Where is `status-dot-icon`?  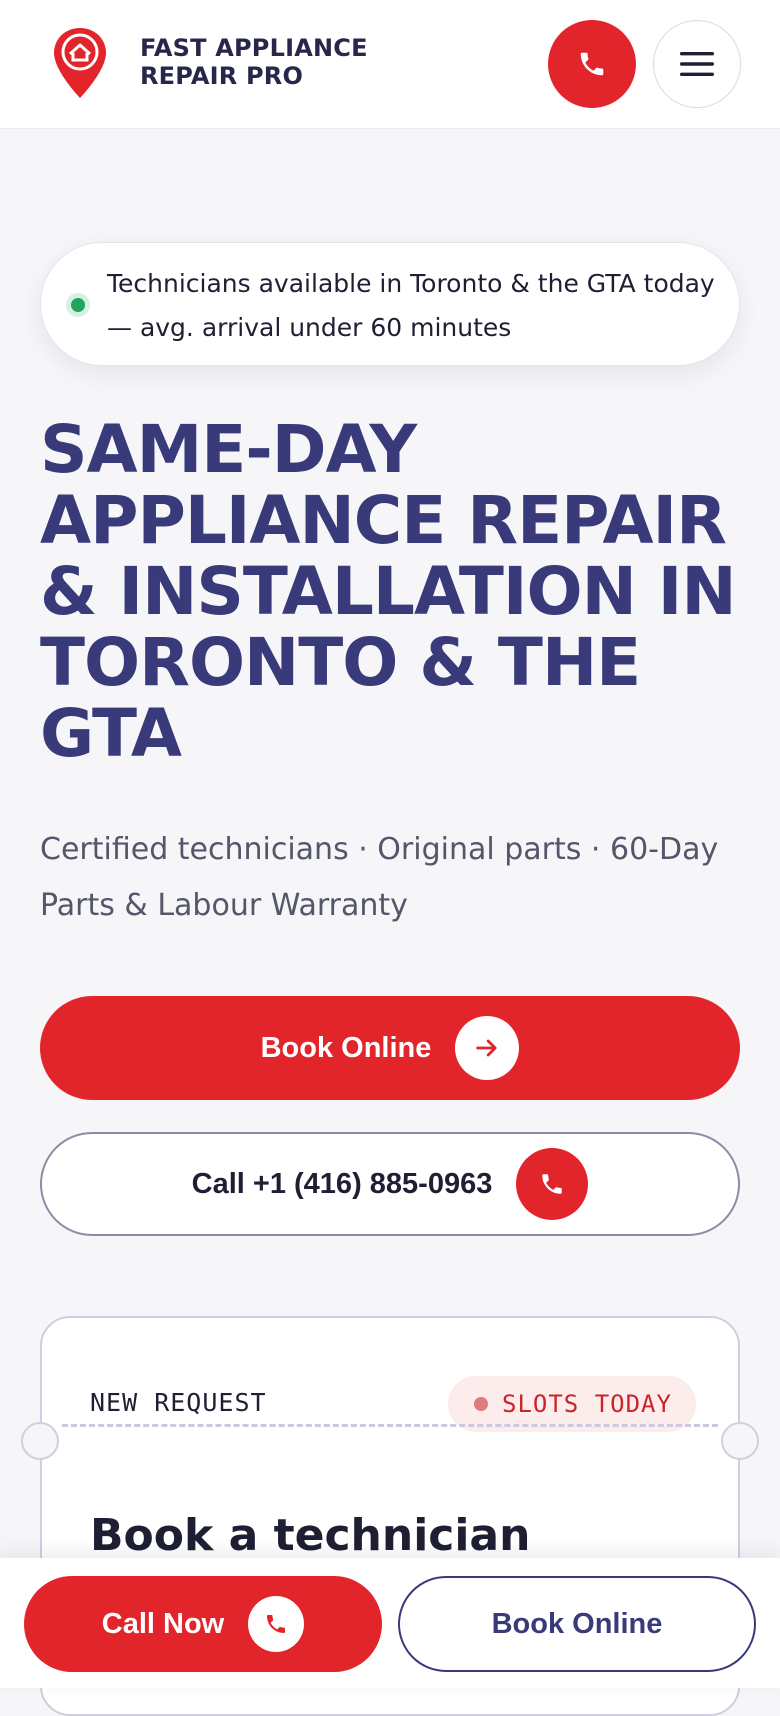 status-dot-icon is located at coordinates (78, 305).